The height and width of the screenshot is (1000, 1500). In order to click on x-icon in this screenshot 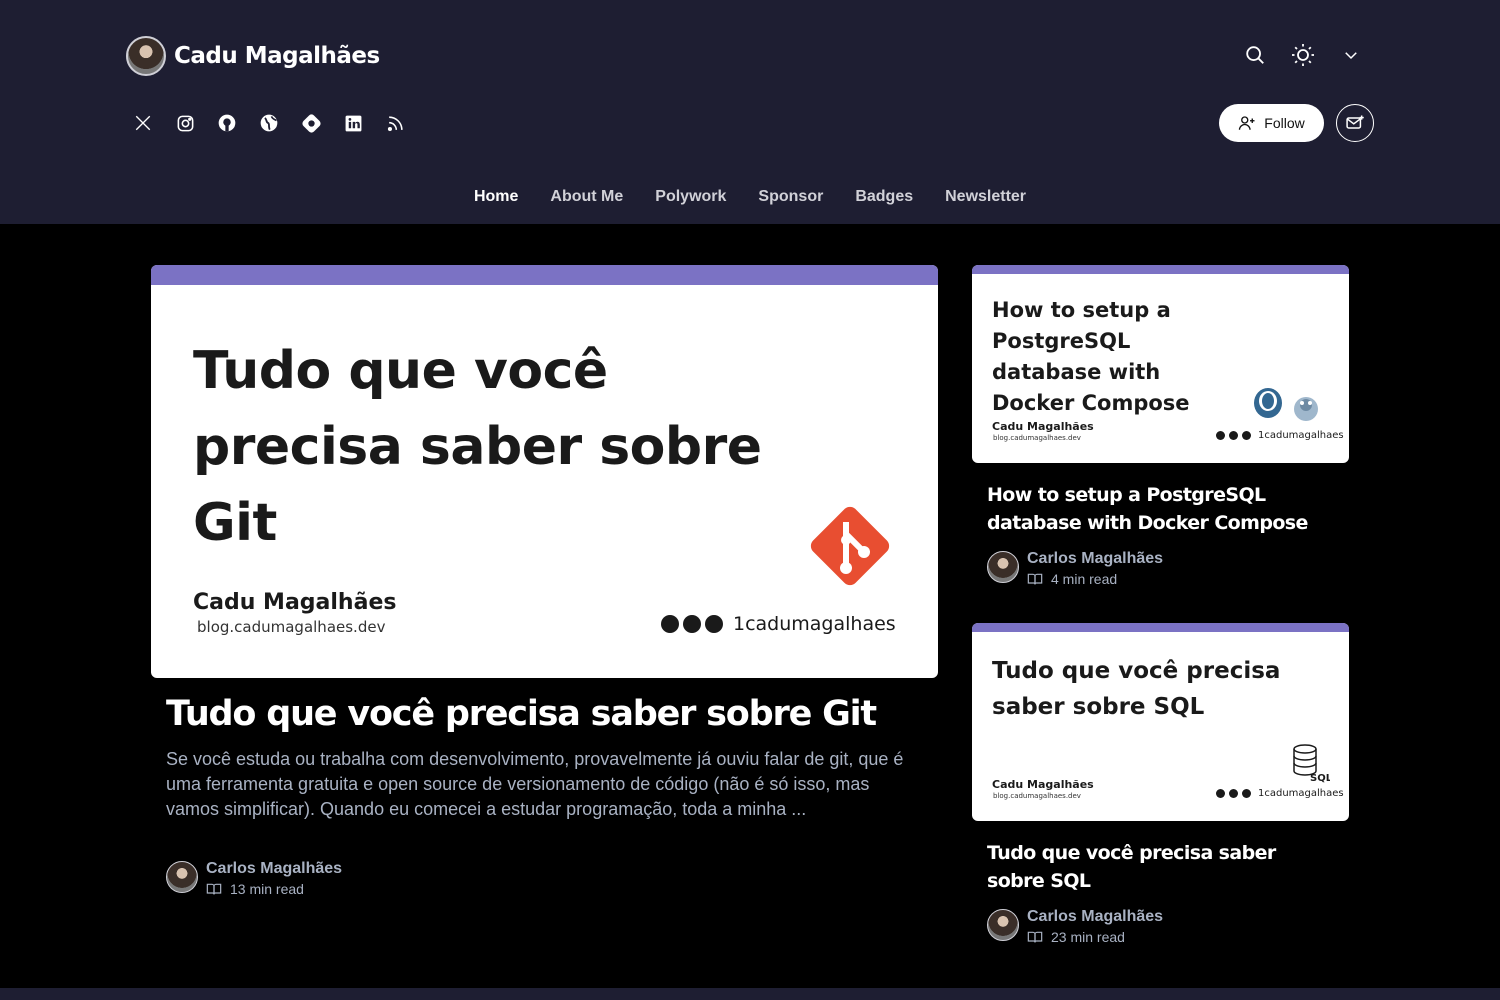, I will do `click(143, 123)`.